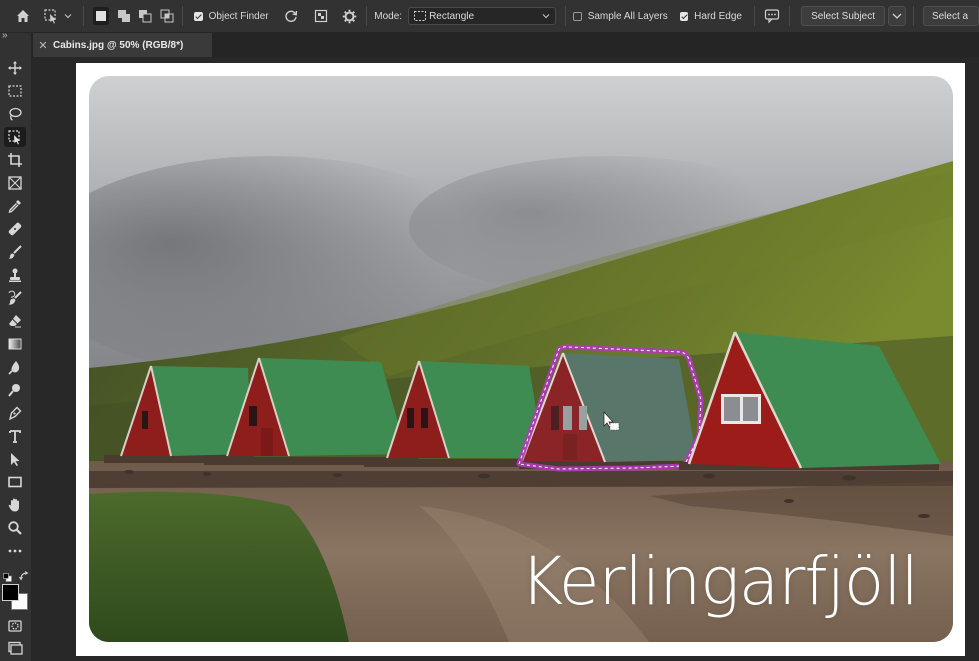  Describe the element at coordinates (452, 16) in the screenshot. I see `mode-value: Rectangle` at that location.